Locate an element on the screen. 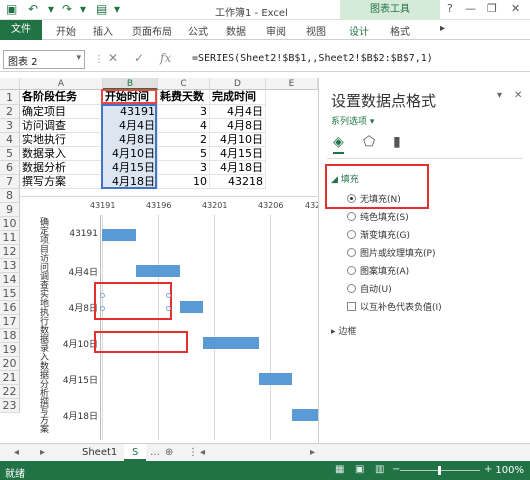 The width and height of the screenshot is (530, 480). row-header: 19 is located at coordinates (10, 350).